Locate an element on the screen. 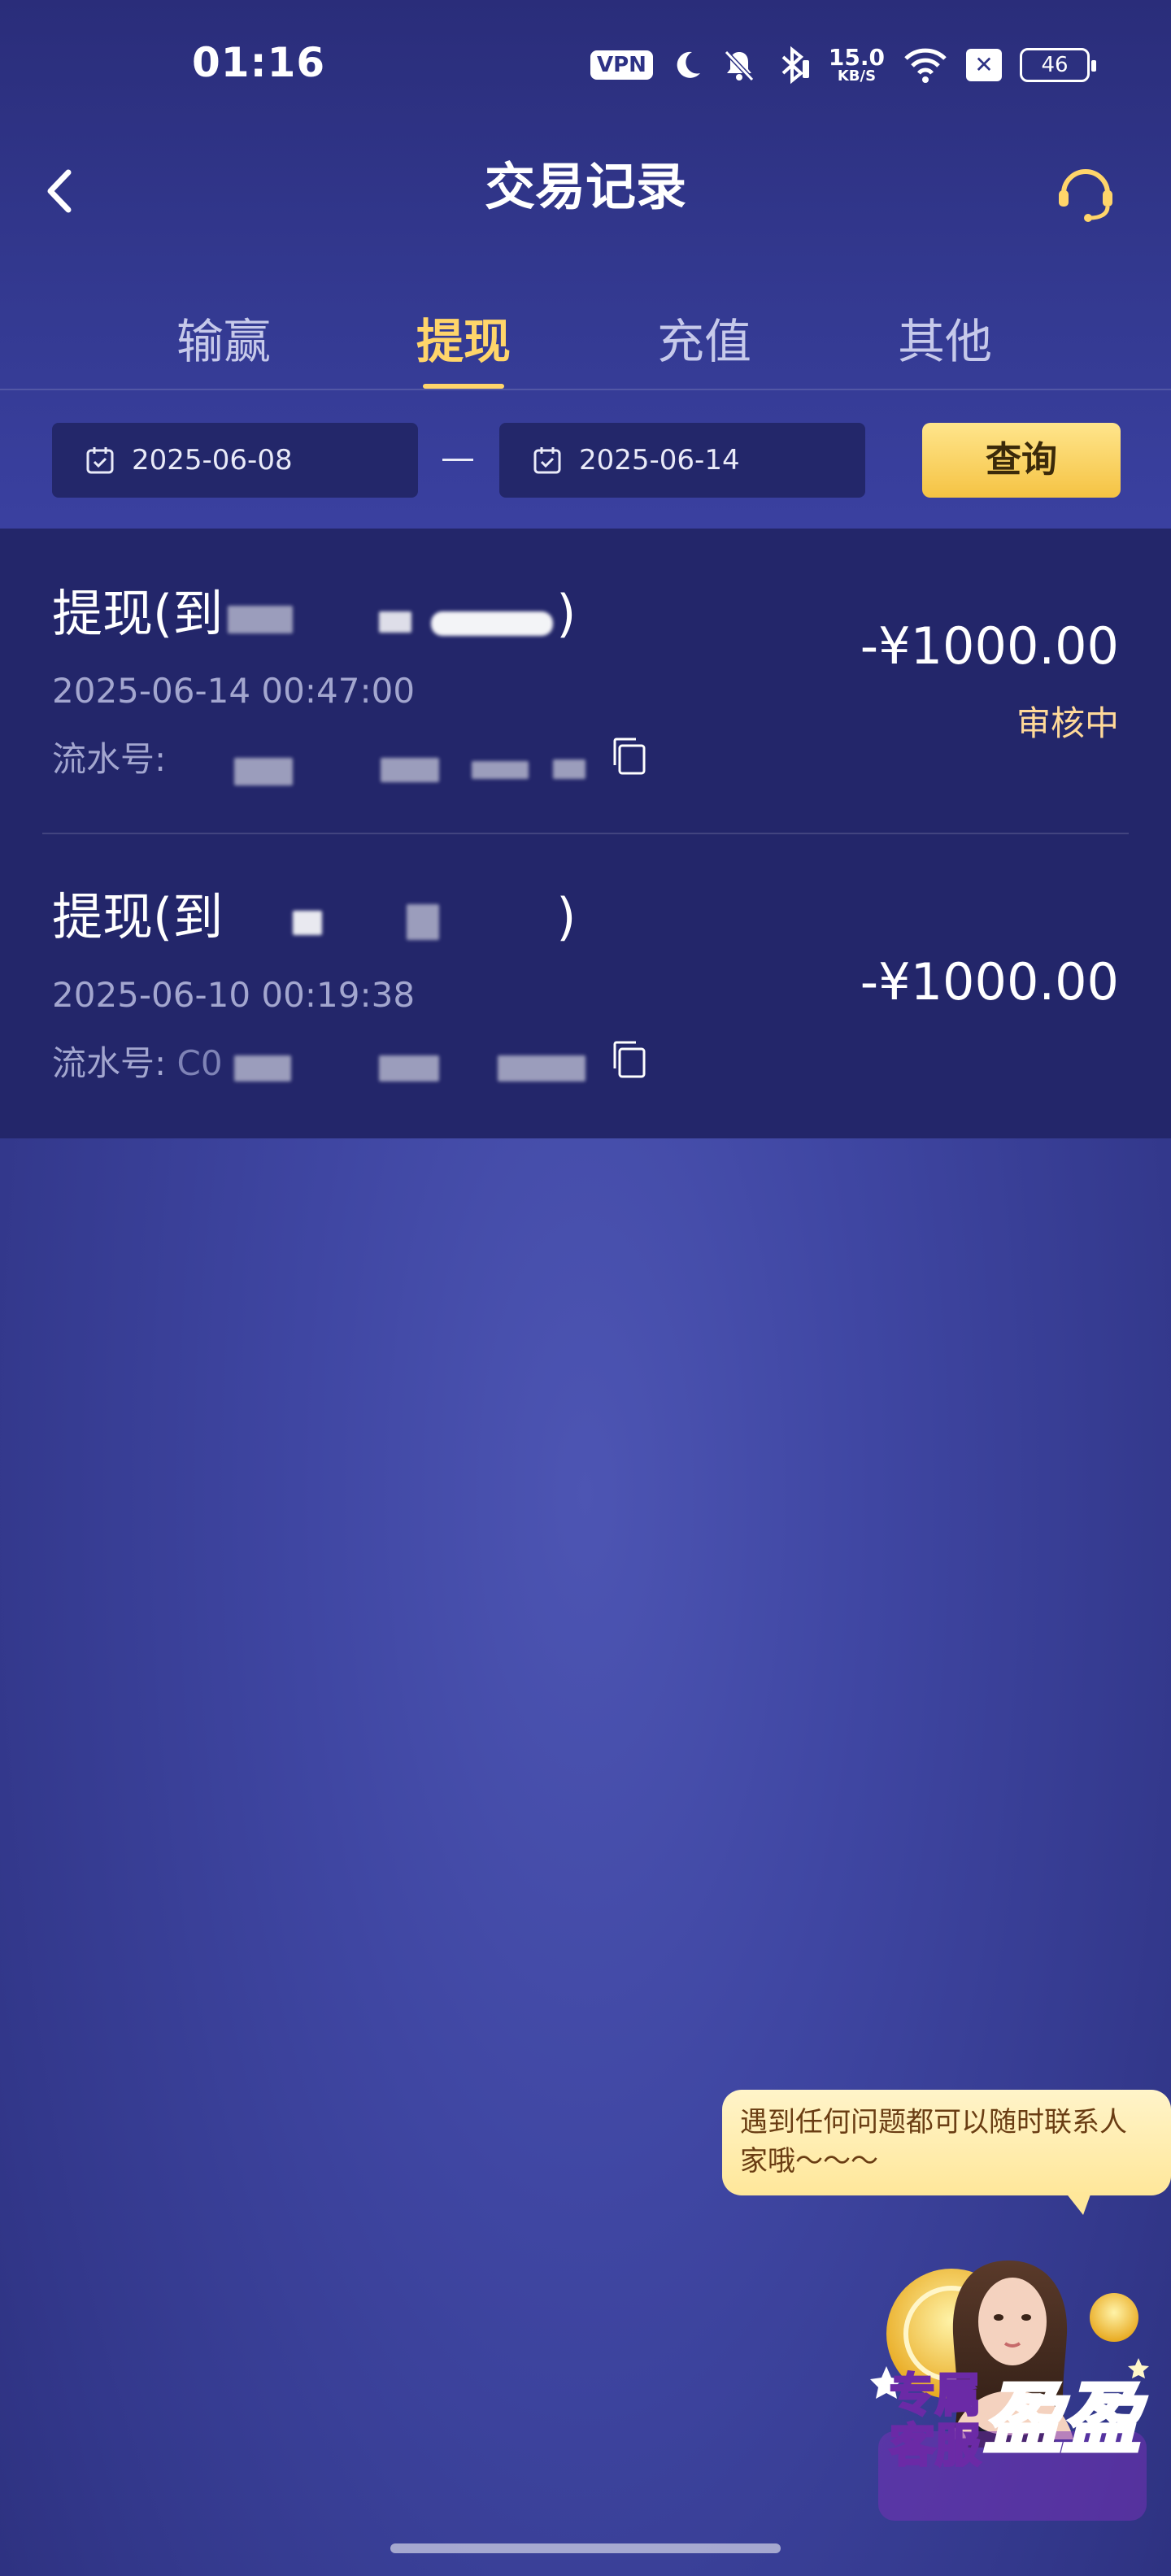 This screenshot has height=2576, width=1171. service-bubble: 遇到任何问题都可以随时联系人家哦～～～ is located at coordinates (946, 2143).